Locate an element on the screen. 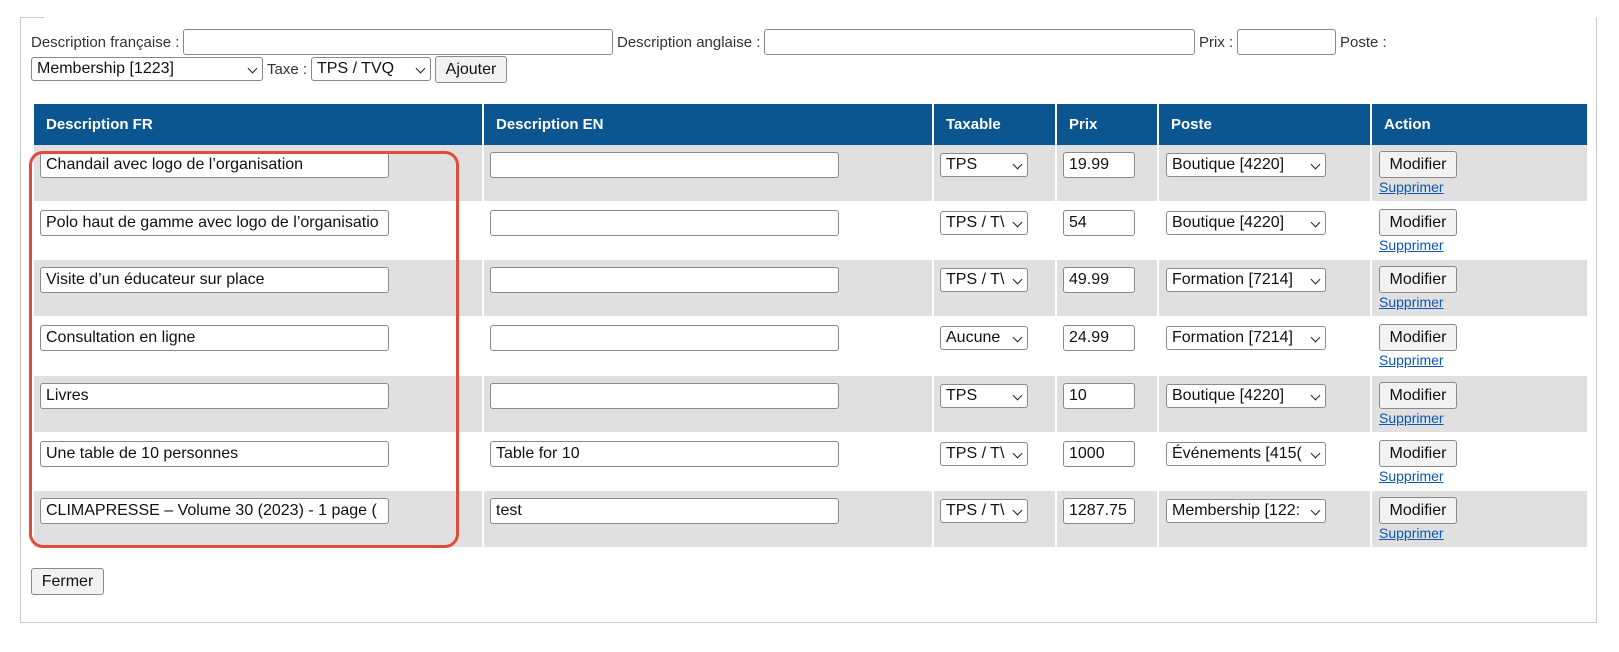 Image resolution: width=1619 pixels, height=652 pixels. tax-select: TPS / TVQ is located at coordinates (371, 69).